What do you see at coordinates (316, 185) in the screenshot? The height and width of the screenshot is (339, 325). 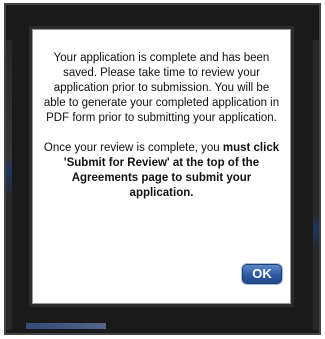 I see `background-page-right-edge` at bounding box center [316, 185].